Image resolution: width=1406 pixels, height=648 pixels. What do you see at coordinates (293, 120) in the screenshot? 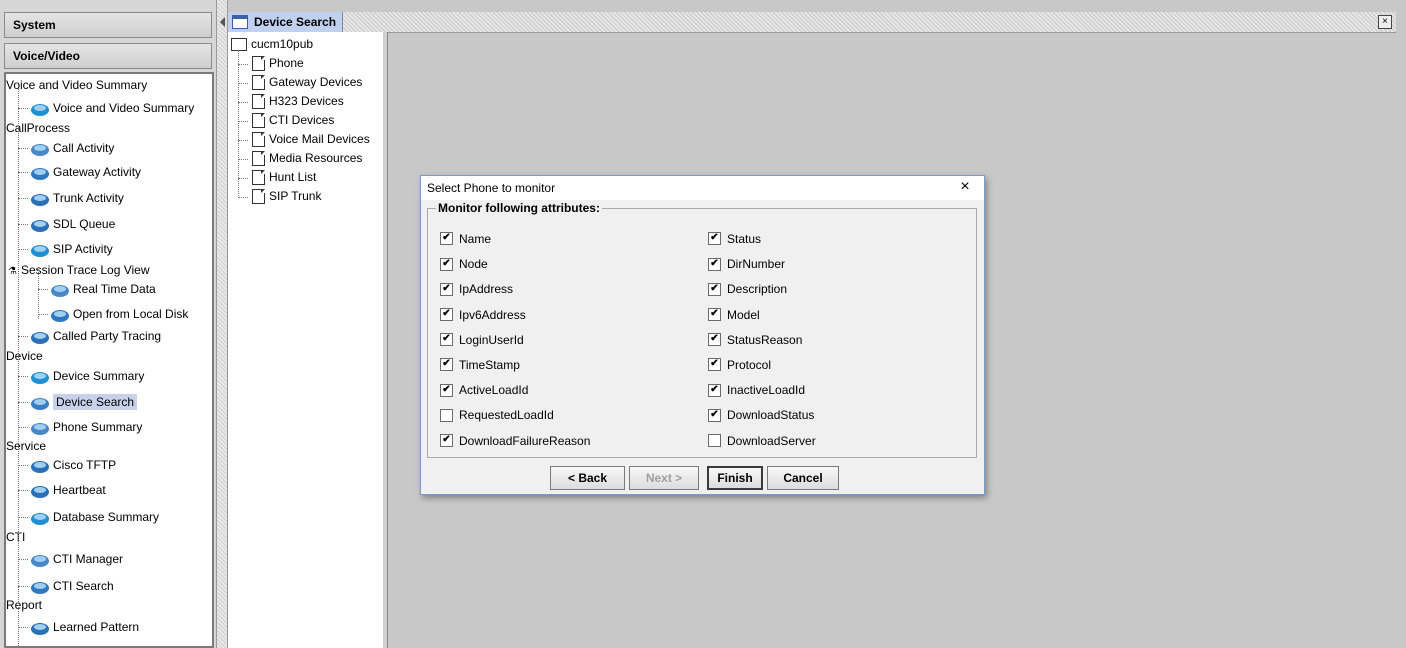
I see `device-tree-item: CTI Devices` at bounding box center [293, 120].